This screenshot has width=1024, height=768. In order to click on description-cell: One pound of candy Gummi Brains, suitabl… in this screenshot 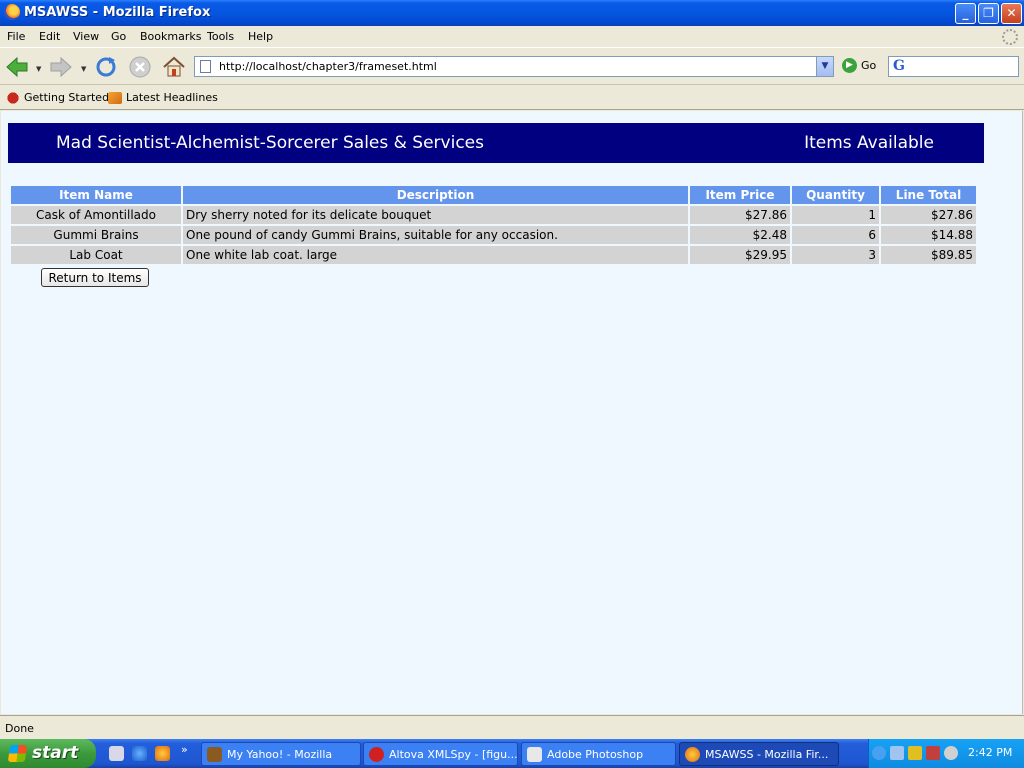, I will do `click(435, 235)`.